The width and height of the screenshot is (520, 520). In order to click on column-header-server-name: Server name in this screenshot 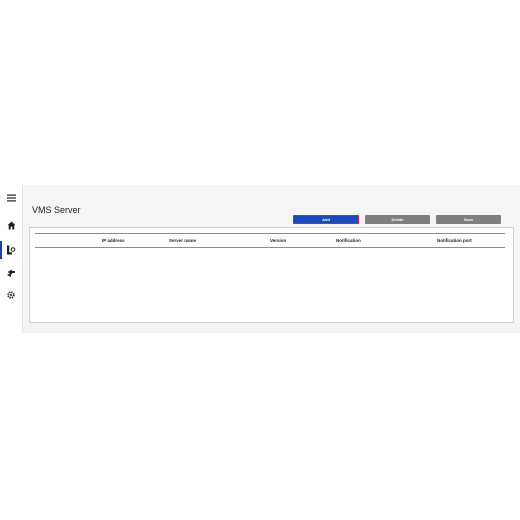, I will do `click(182, 240)`.